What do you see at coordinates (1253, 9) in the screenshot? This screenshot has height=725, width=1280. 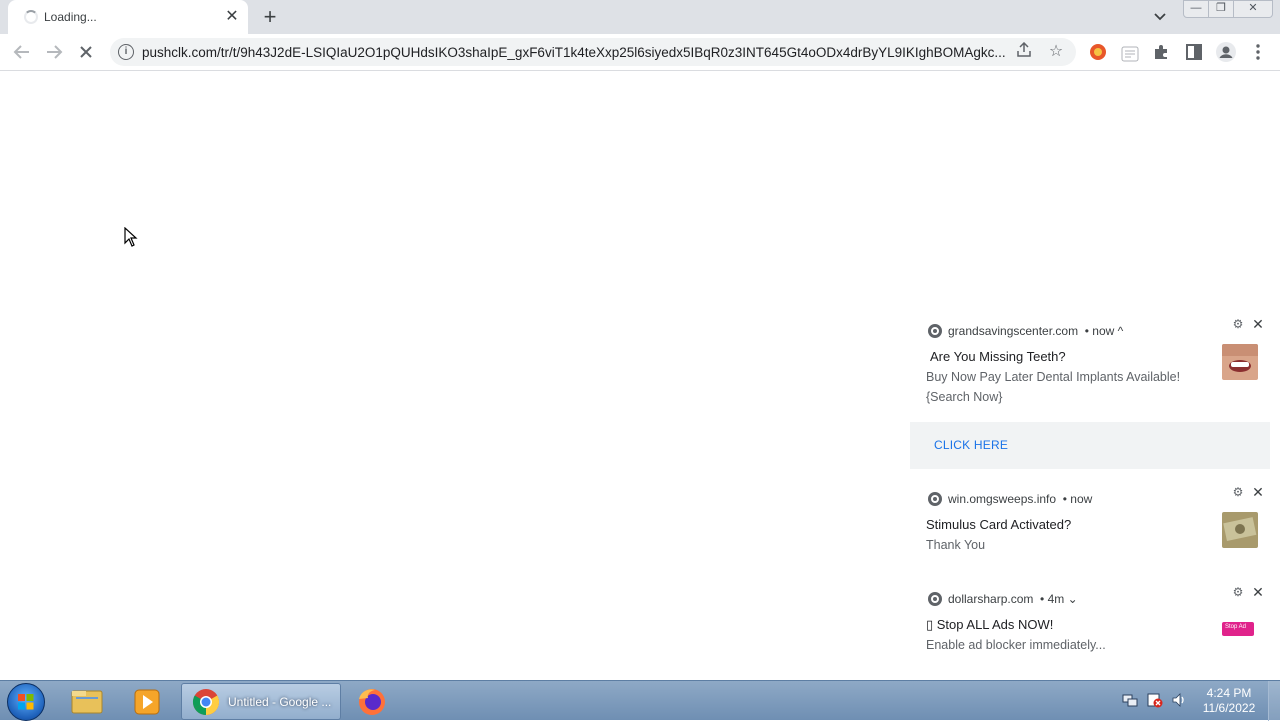 I see `close-window-button: ✕` at bounding box center [1253, 9].